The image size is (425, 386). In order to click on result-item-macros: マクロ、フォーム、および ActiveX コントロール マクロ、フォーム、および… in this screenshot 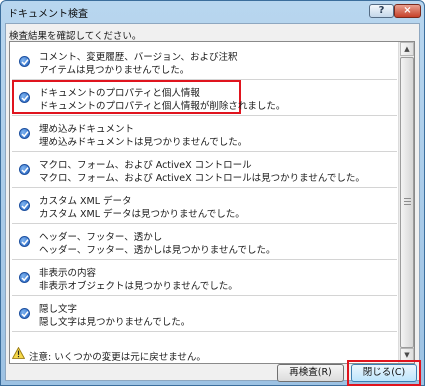, I will do `click(204, 170)`.